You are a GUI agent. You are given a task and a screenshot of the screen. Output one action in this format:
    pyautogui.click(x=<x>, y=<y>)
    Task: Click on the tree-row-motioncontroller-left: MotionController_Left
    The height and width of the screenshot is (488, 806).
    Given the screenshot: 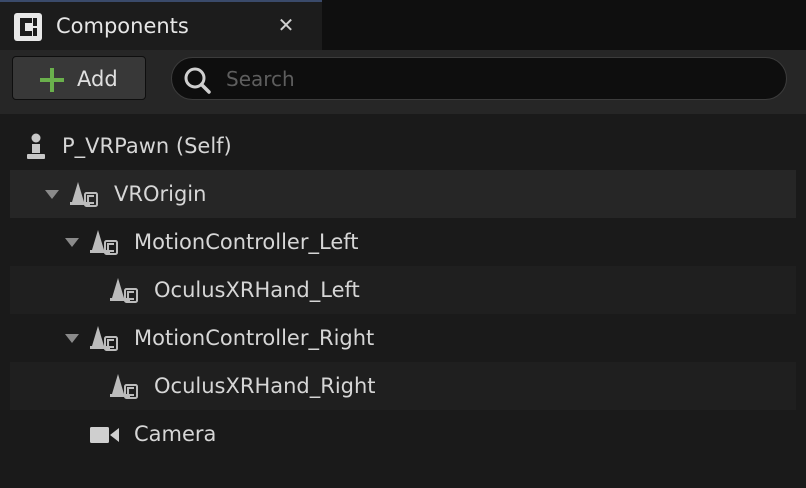 What is the action you would take?
    pyautogui.click(x=403, y=242)
    